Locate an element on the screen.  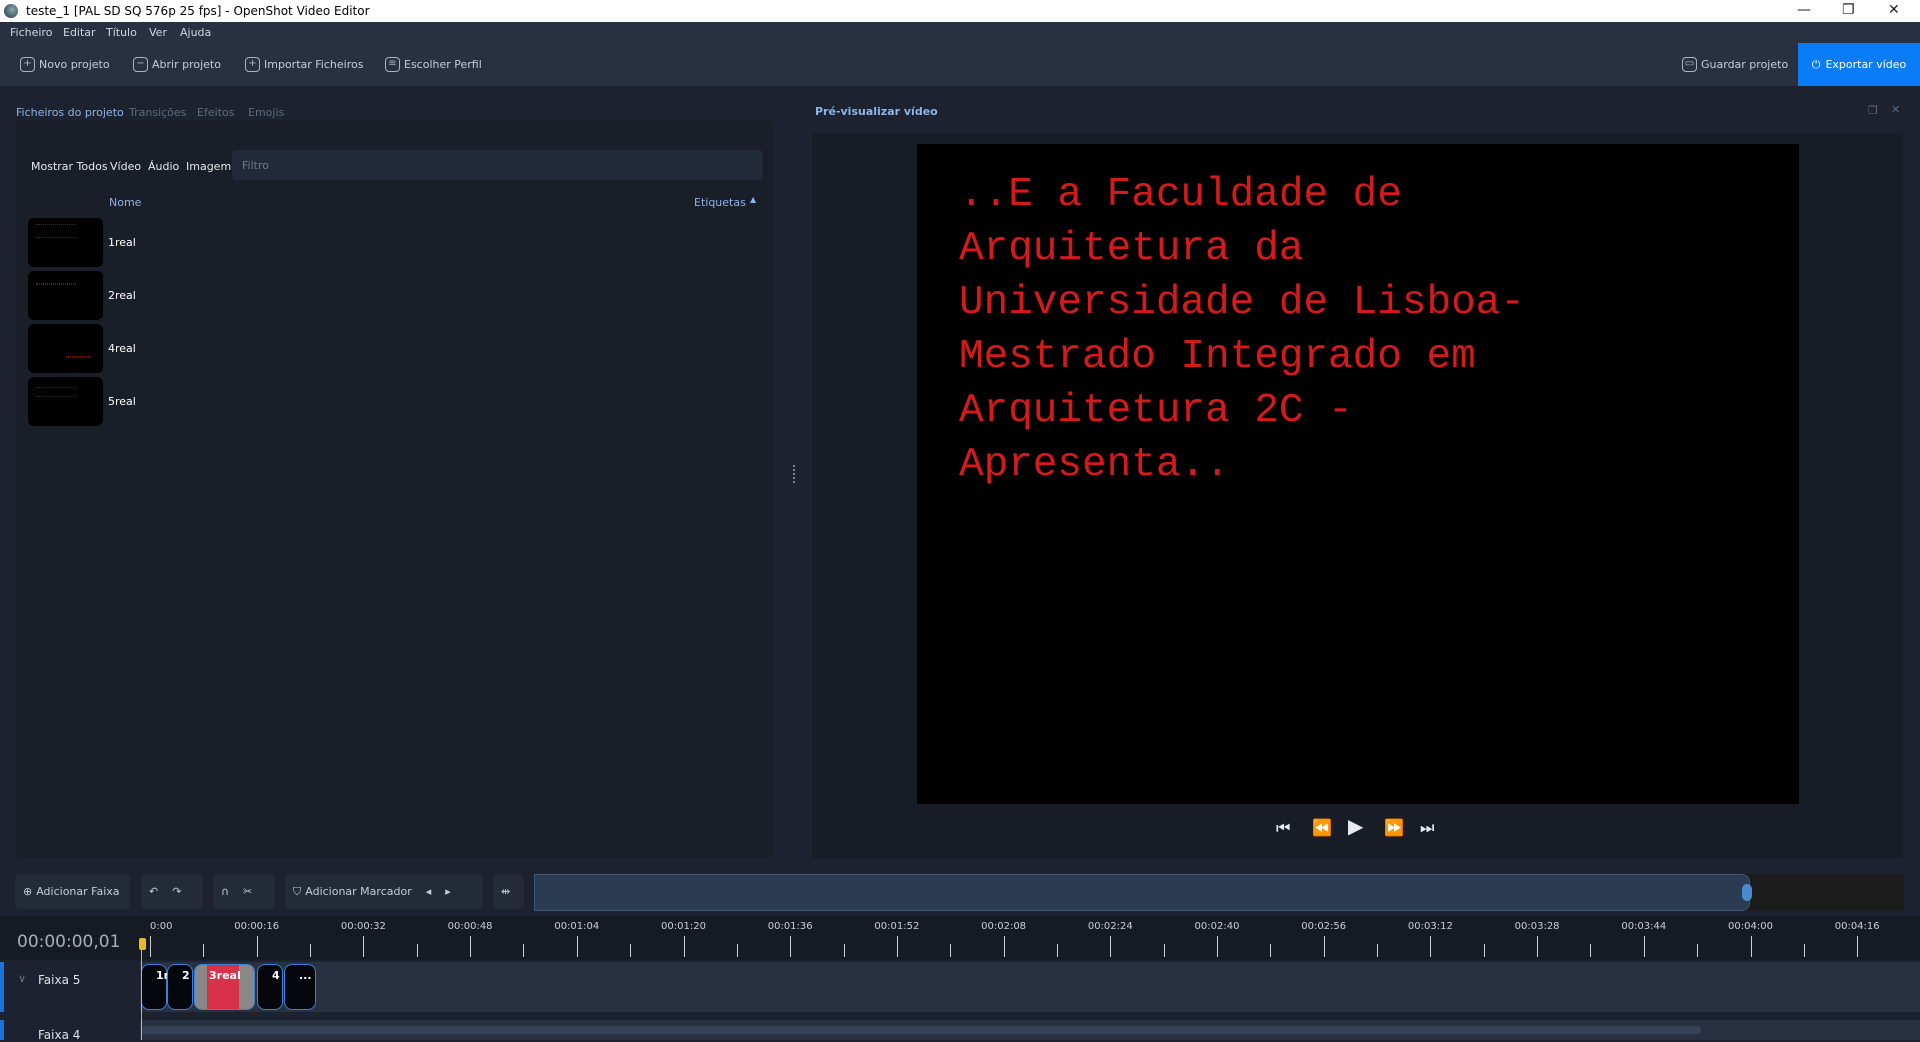
play-button: ▶ is located at coordinates (1355, 826).